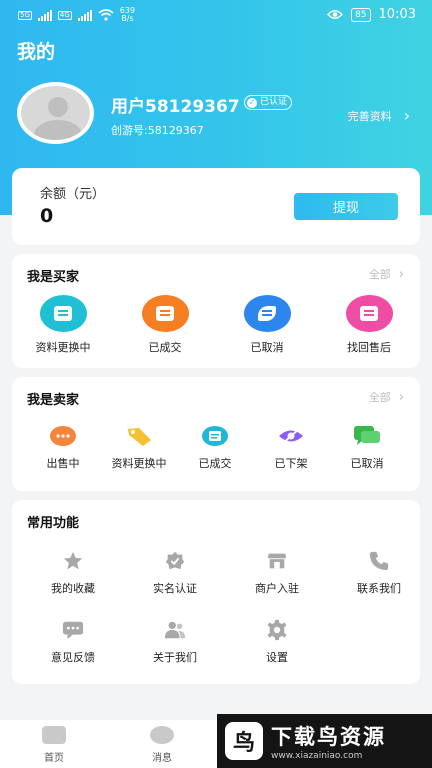 The width and height of the screenshot is (432, 768). What do you see at coordinates (175, 588) in the screenshot?
I see `common-item-label: 实名认证` at bounding box center [175, 588].